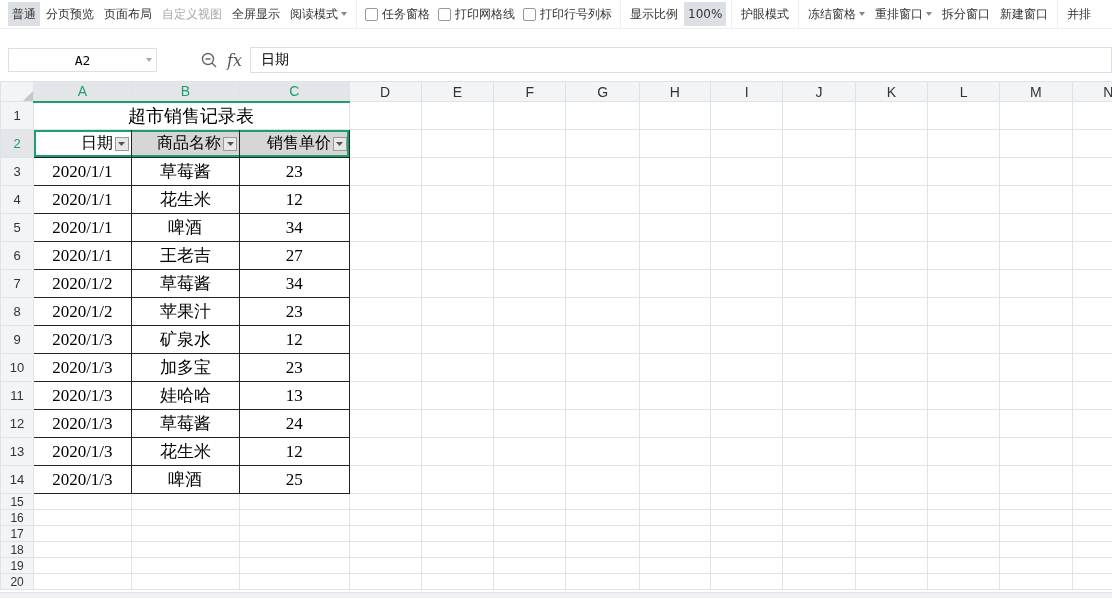 This screenshot has width=1112, height=599. I want to click on column-header: F, so click(529, 91).